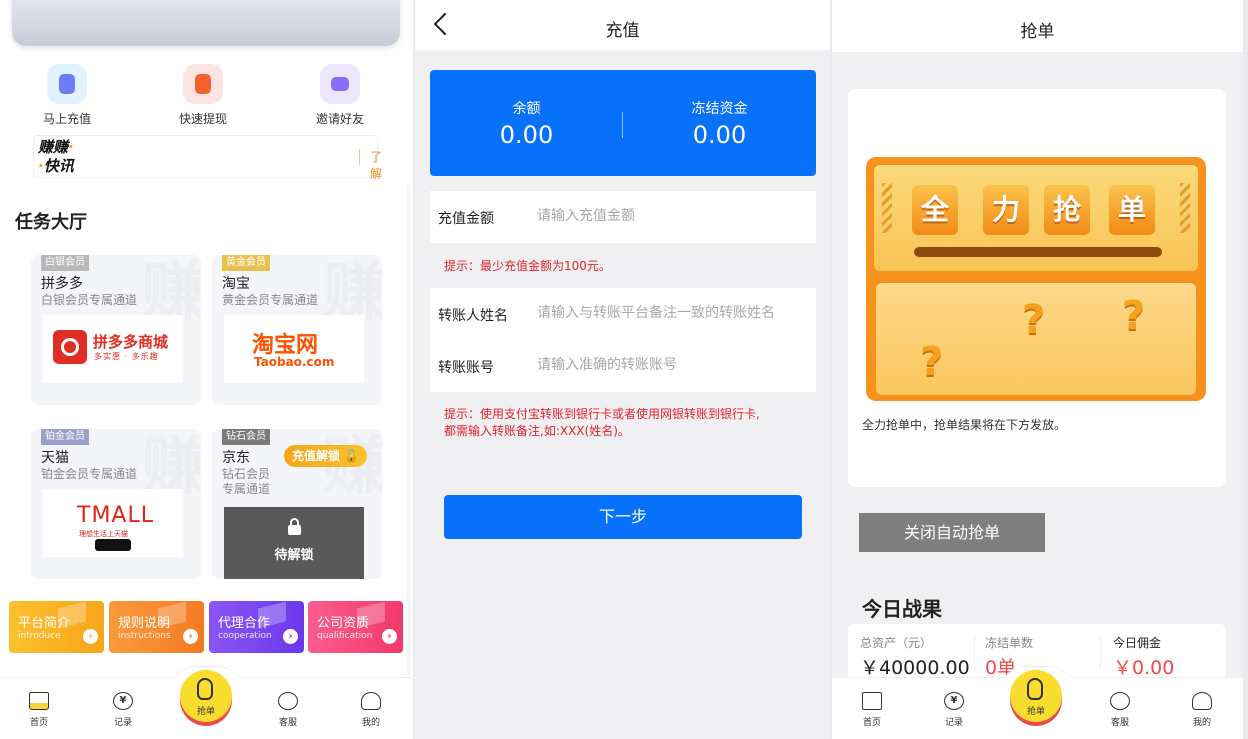  What do you see at coordinates (207, 158) in the screenshot?
I see `news-ticker: 赚赚· ·快讯 了解` at bounding box center [207, 158].